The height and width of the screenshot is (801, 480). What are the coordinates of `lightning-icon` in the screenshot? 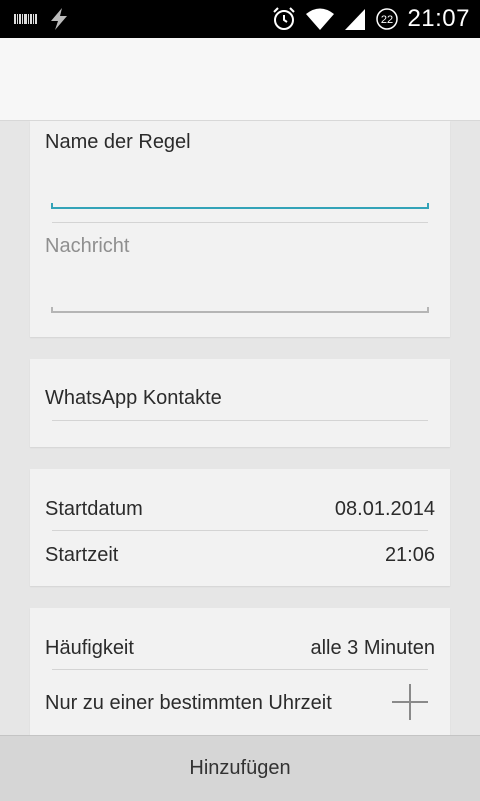 It's located at (59, 19).